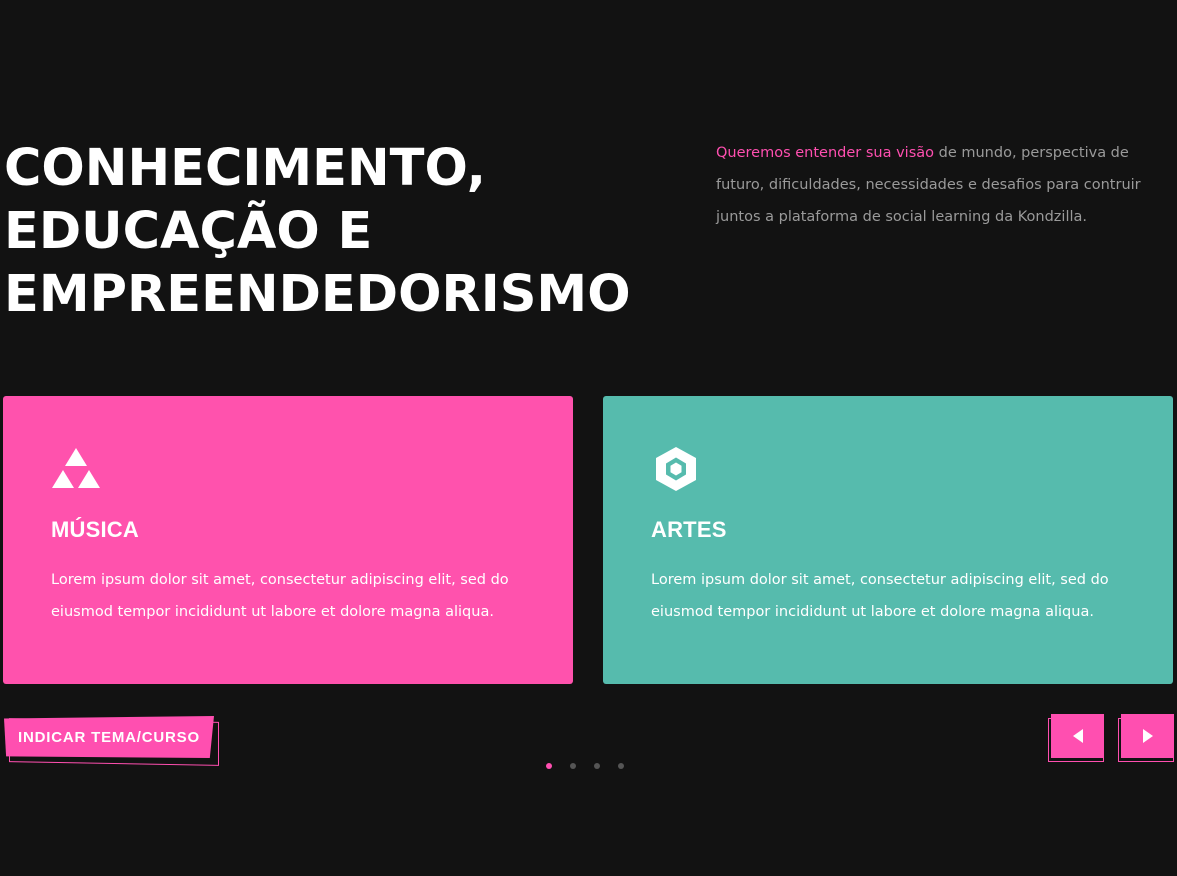 The image size is (1177, 876). Describe the element at coordinates (188, 231) in the screenshot. I see `hero-title-line-2: EDUCAÇÃO E` at that location.